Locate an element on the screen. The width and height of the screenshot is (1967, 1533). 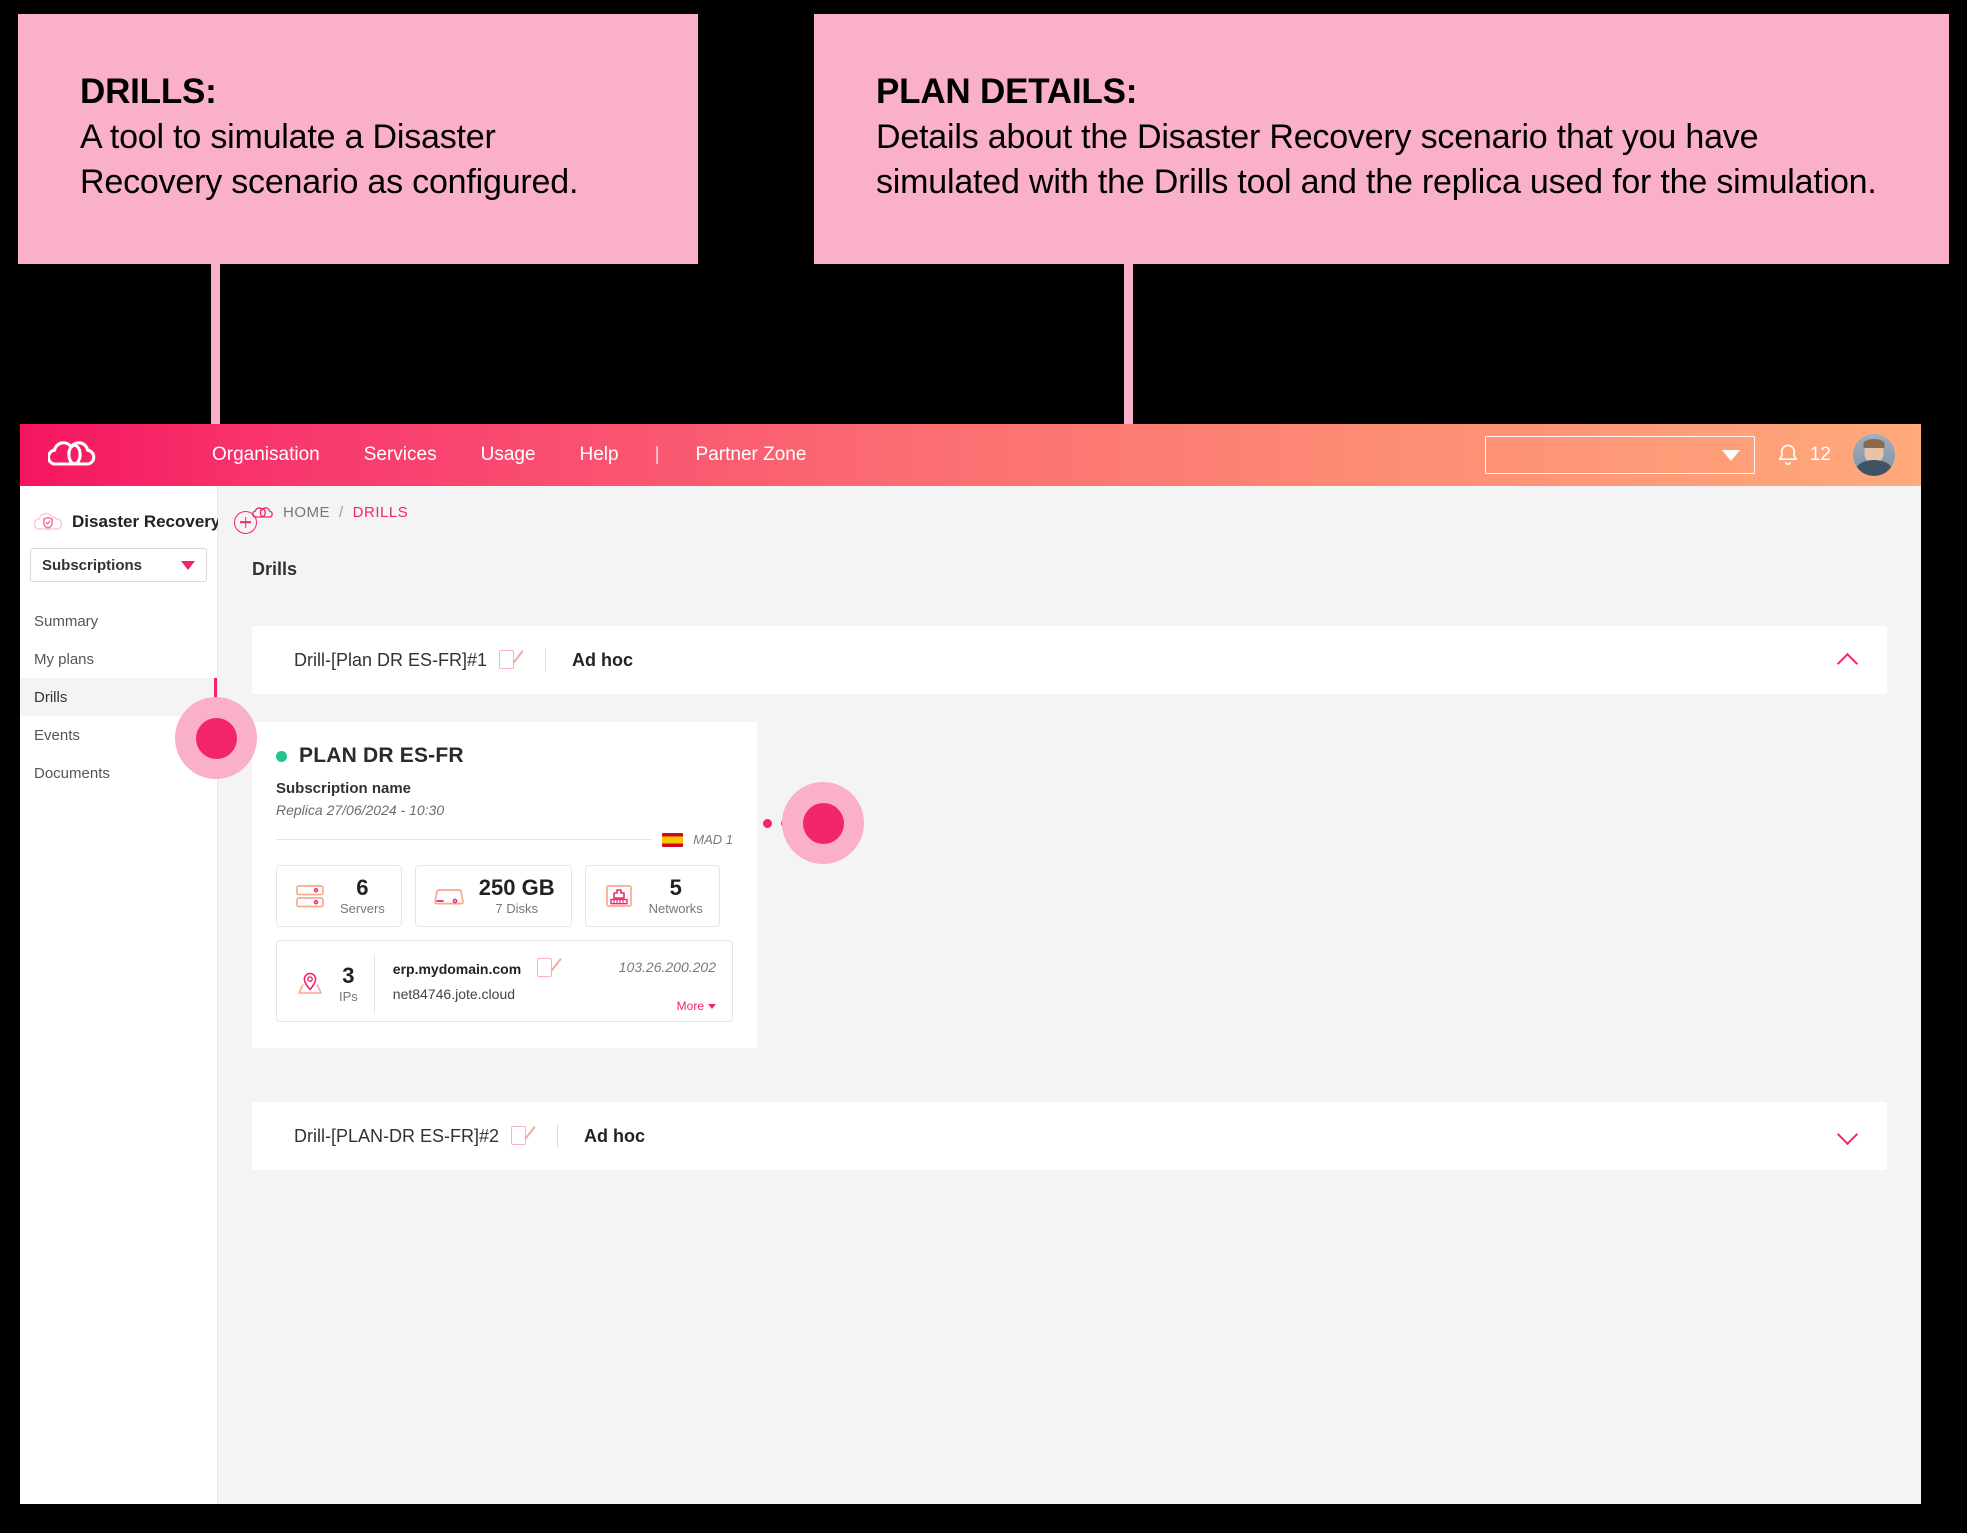
top-bar-right-group: 12 is located at coordinates (1702, 455).